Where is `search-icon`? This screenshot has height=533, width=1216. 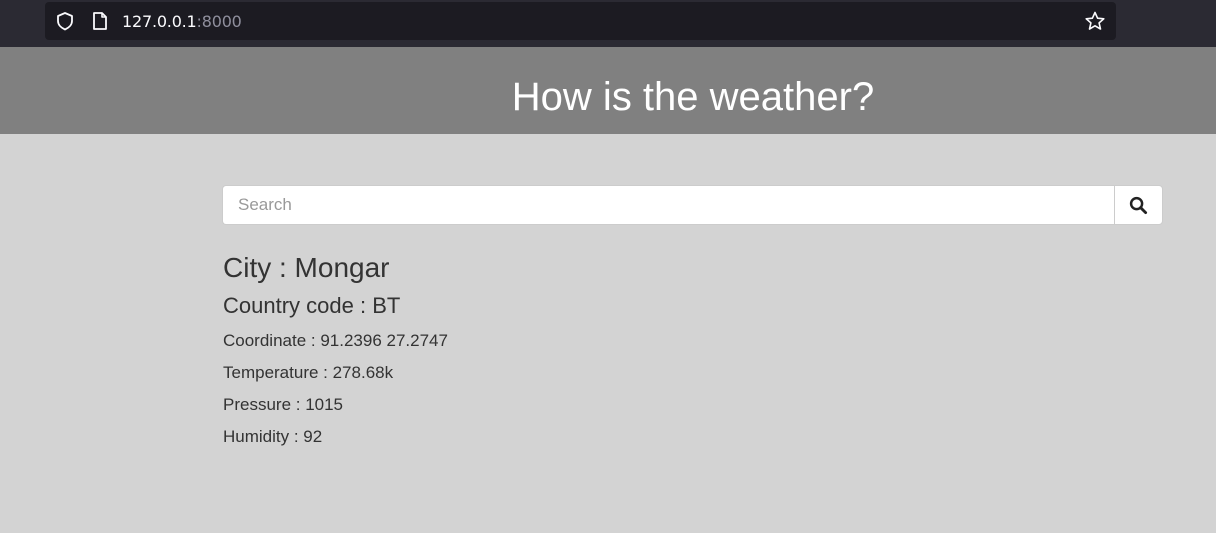 search-icon is located at coordinates (1138, 205).